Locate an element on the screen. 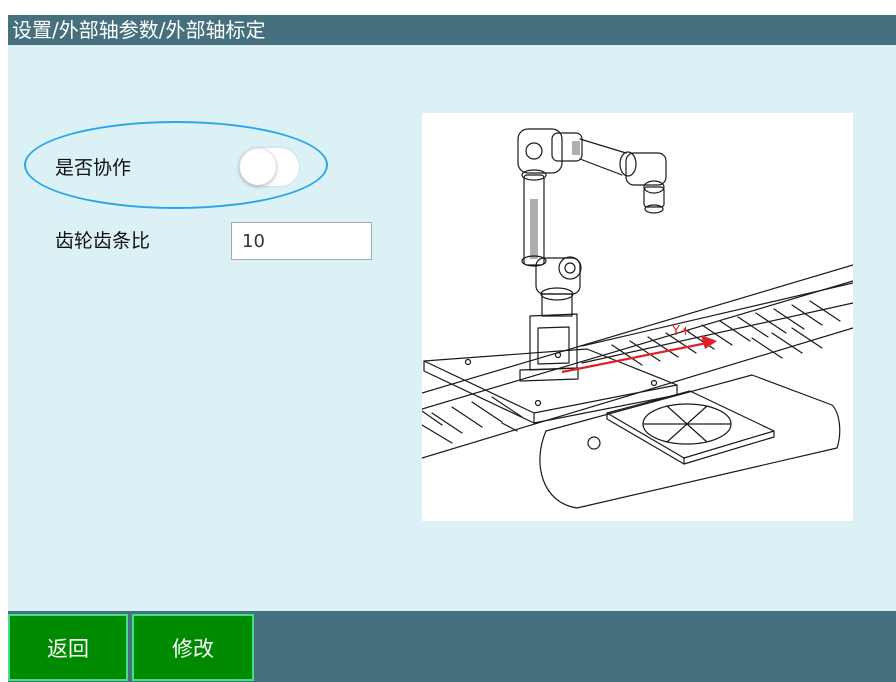 This screenshot has height=682, width=896. toggle-knob is located at coordinates (258, 167).